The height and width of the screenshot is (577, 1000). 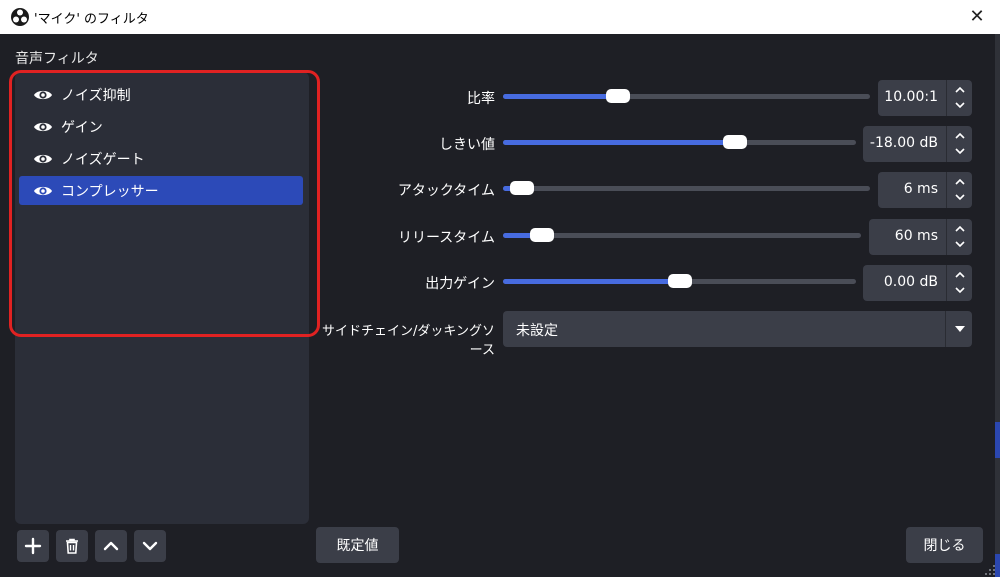 What do you see at coordinates (481, 99) in the screenshot?
I see `ratio-label: 比率` at bounding box center [481, 99].